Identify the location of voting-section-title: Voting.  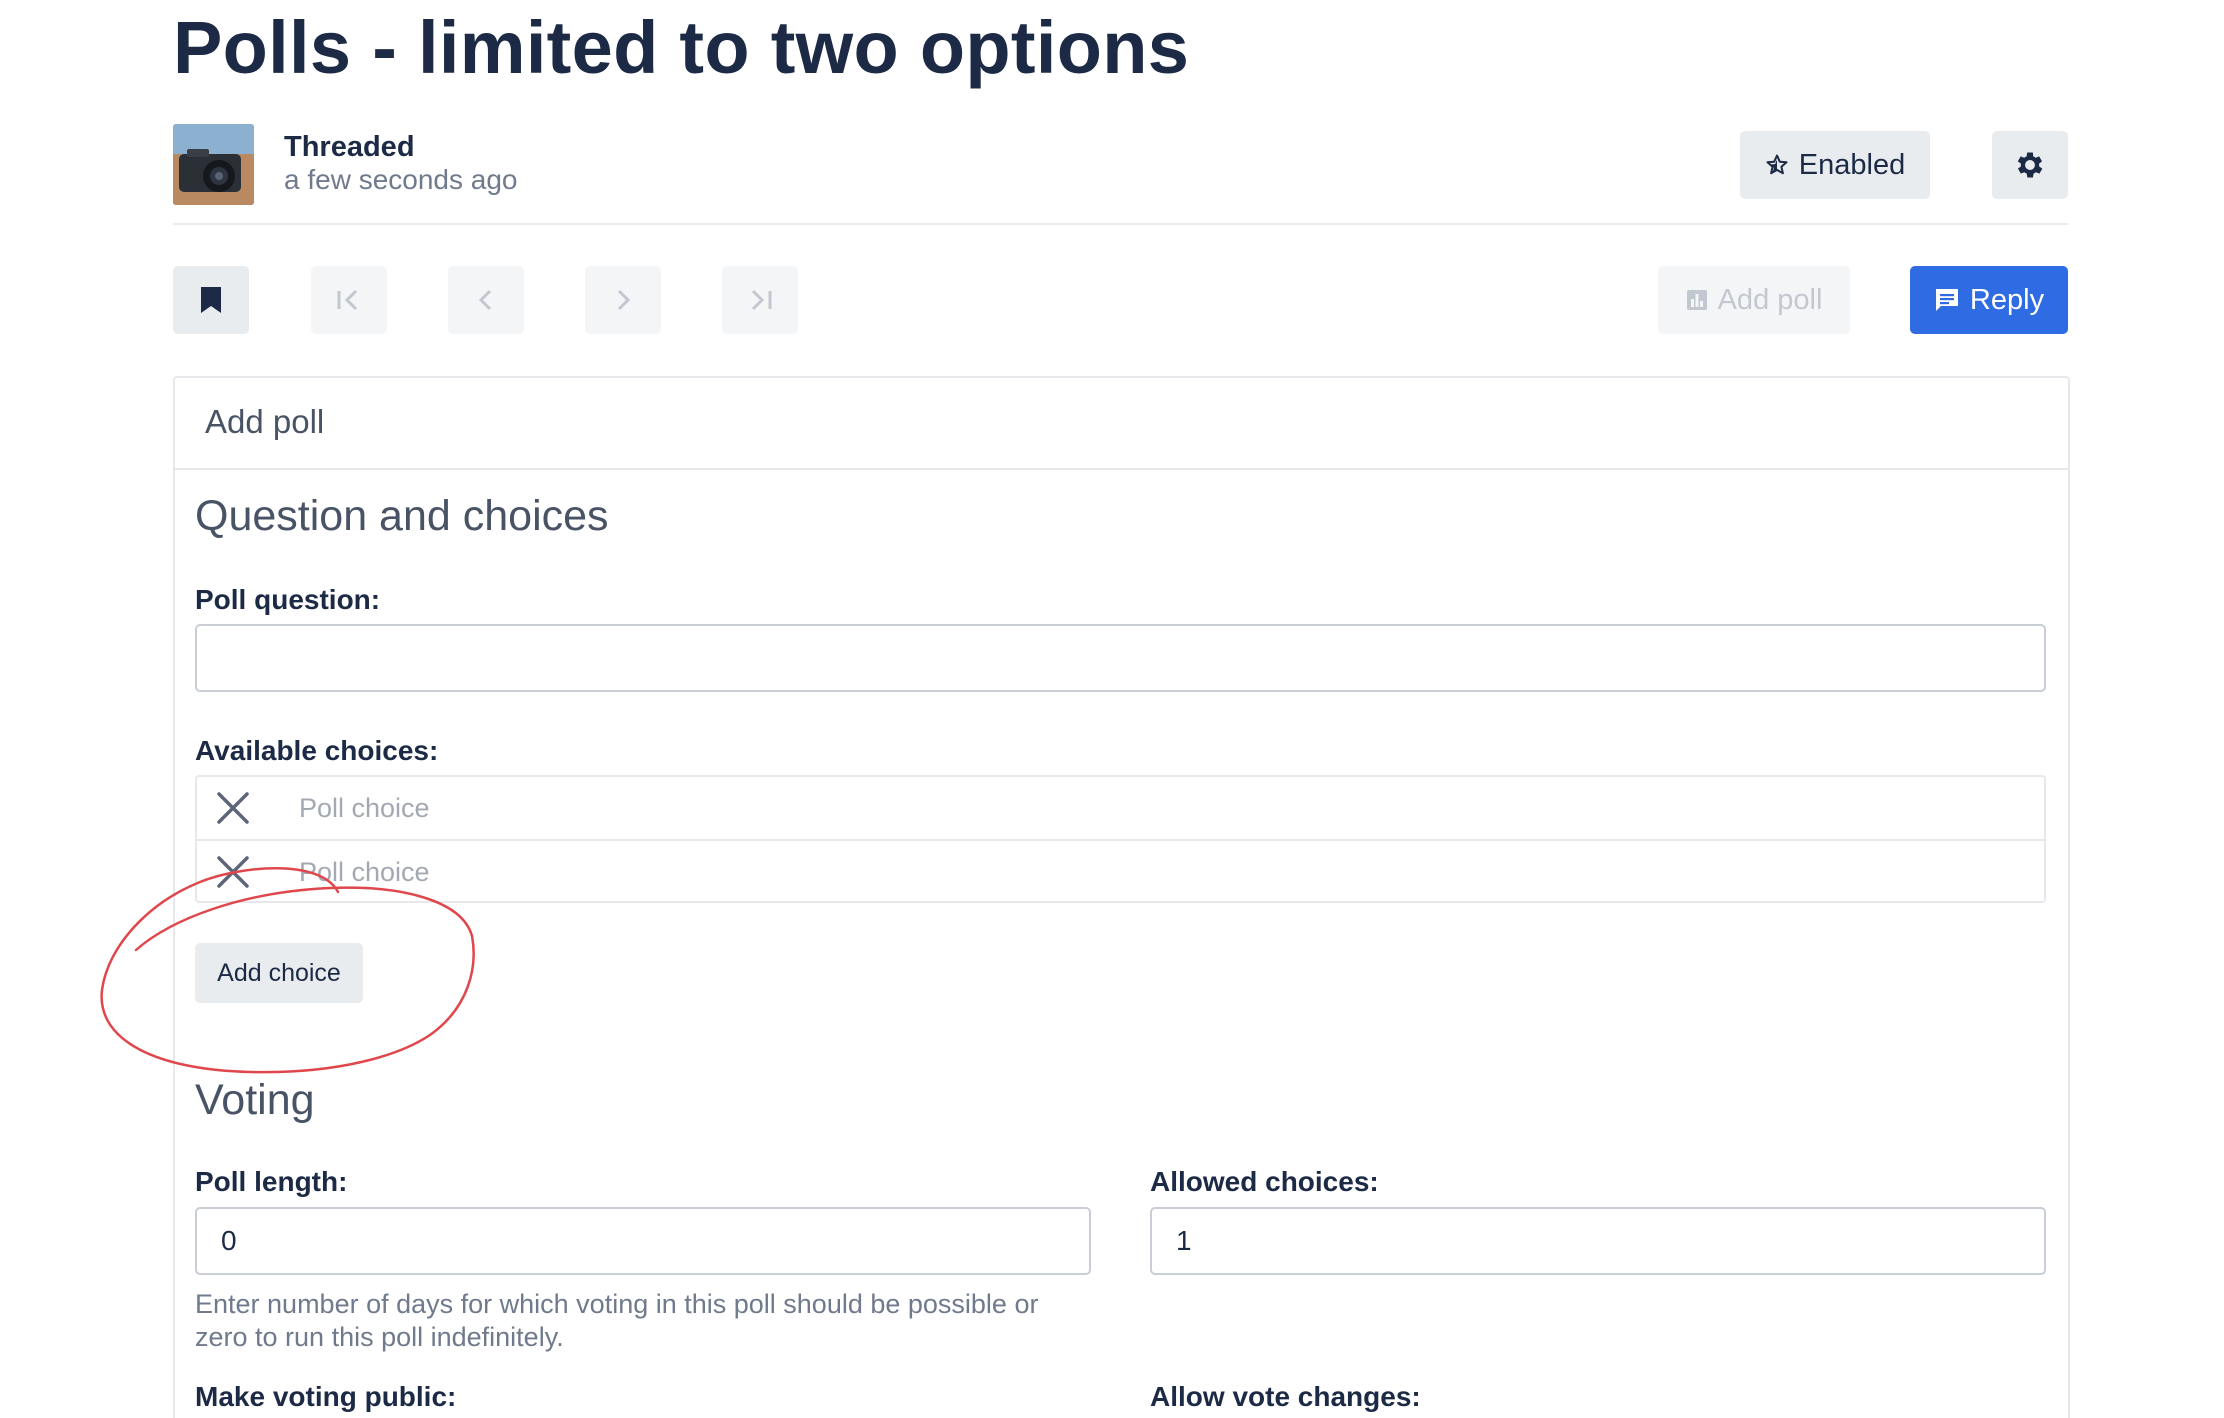
(255, 1100).